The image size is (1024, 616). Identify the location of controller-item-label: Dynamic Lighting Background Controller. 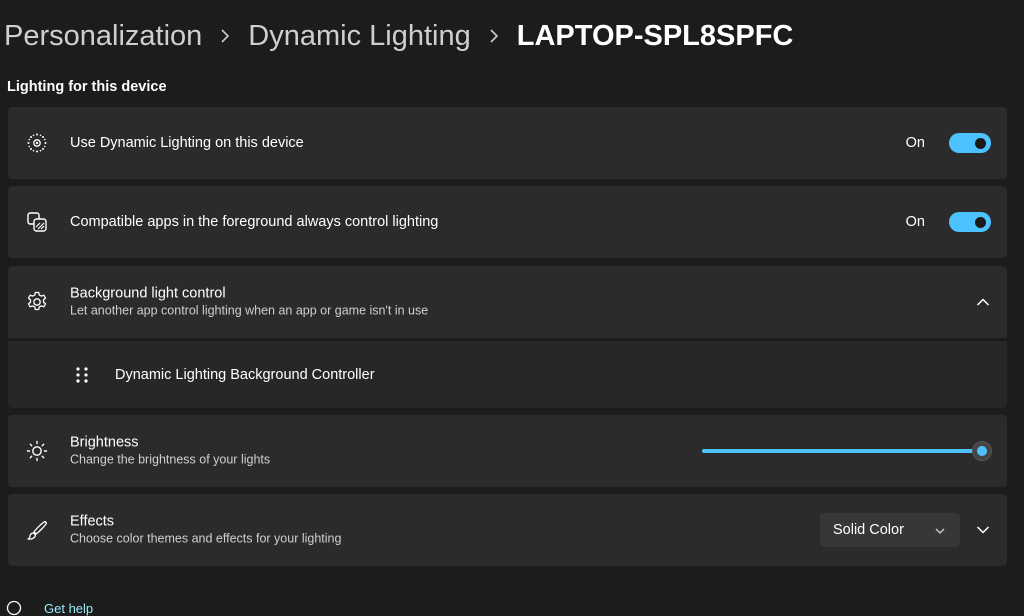
(245, 374).